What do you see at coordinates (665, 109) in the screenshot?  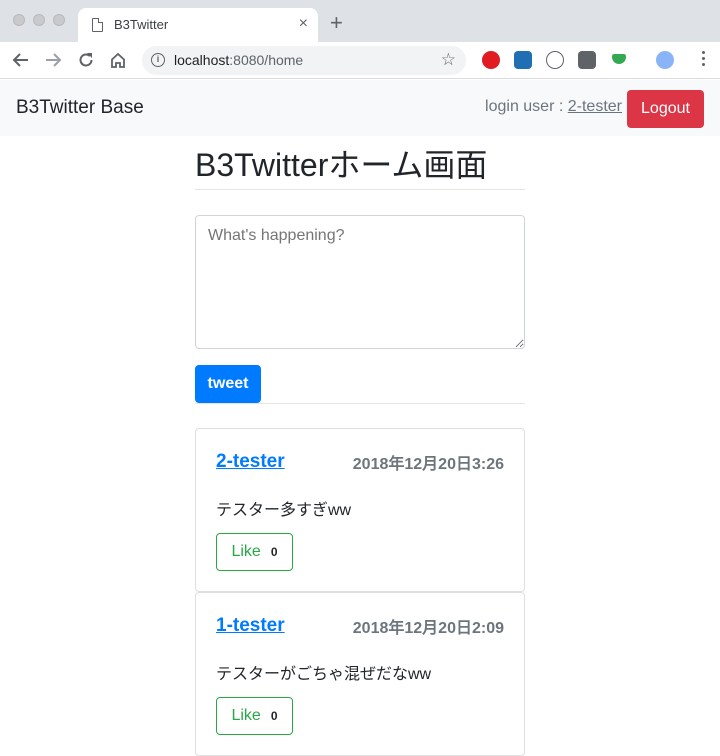 I see `logout-button: Logout` at bounding box center [665, 109].